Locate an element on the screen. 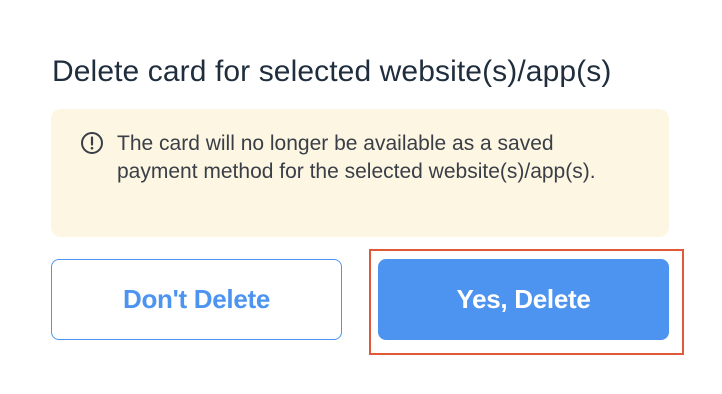 The height and width of the screenshot is (394, 722). exclamation-circle-icon is located at coordinates (92, 143).